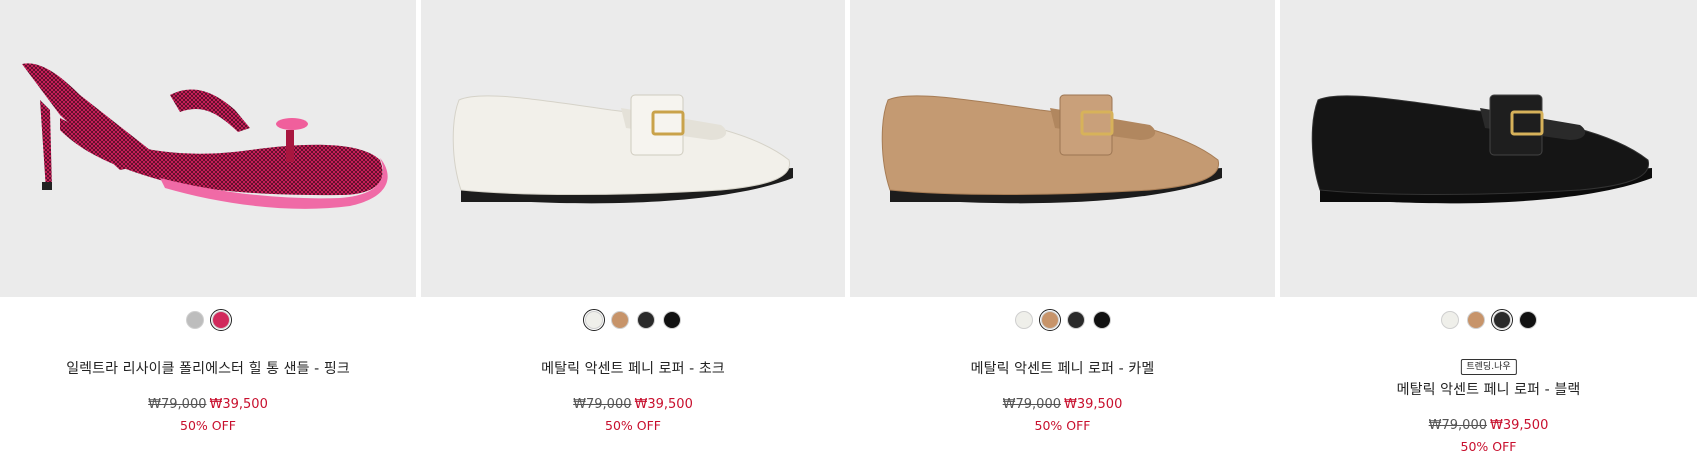  Describe the element at coordinates (633, 368) in the screenshot. I see `product-name: 메탈릭 악센트 페니 로퍼 - 초크` at that location.